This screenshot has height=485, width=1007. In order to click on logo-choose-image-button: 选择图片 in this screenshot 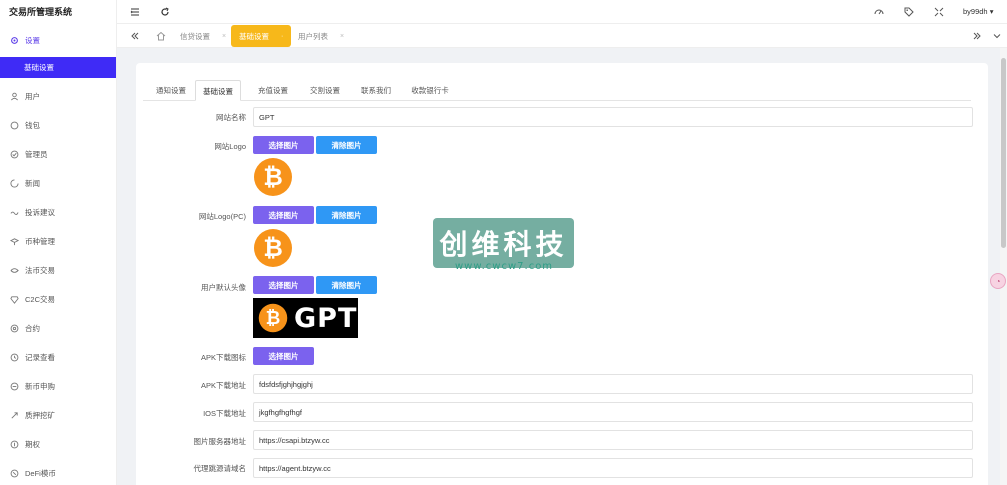, I will do `click(283, 145)`.